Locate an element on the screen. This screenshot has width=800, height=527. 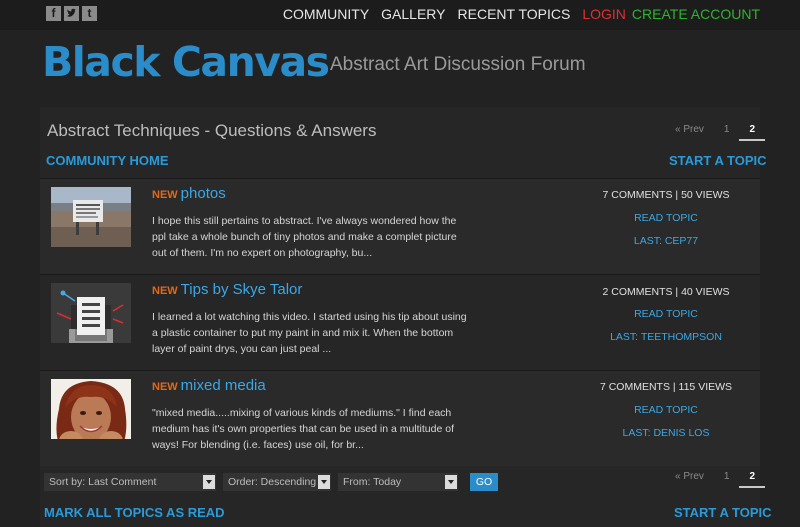
nav-community: COMMUNITY is located at coordinates (326, 14).